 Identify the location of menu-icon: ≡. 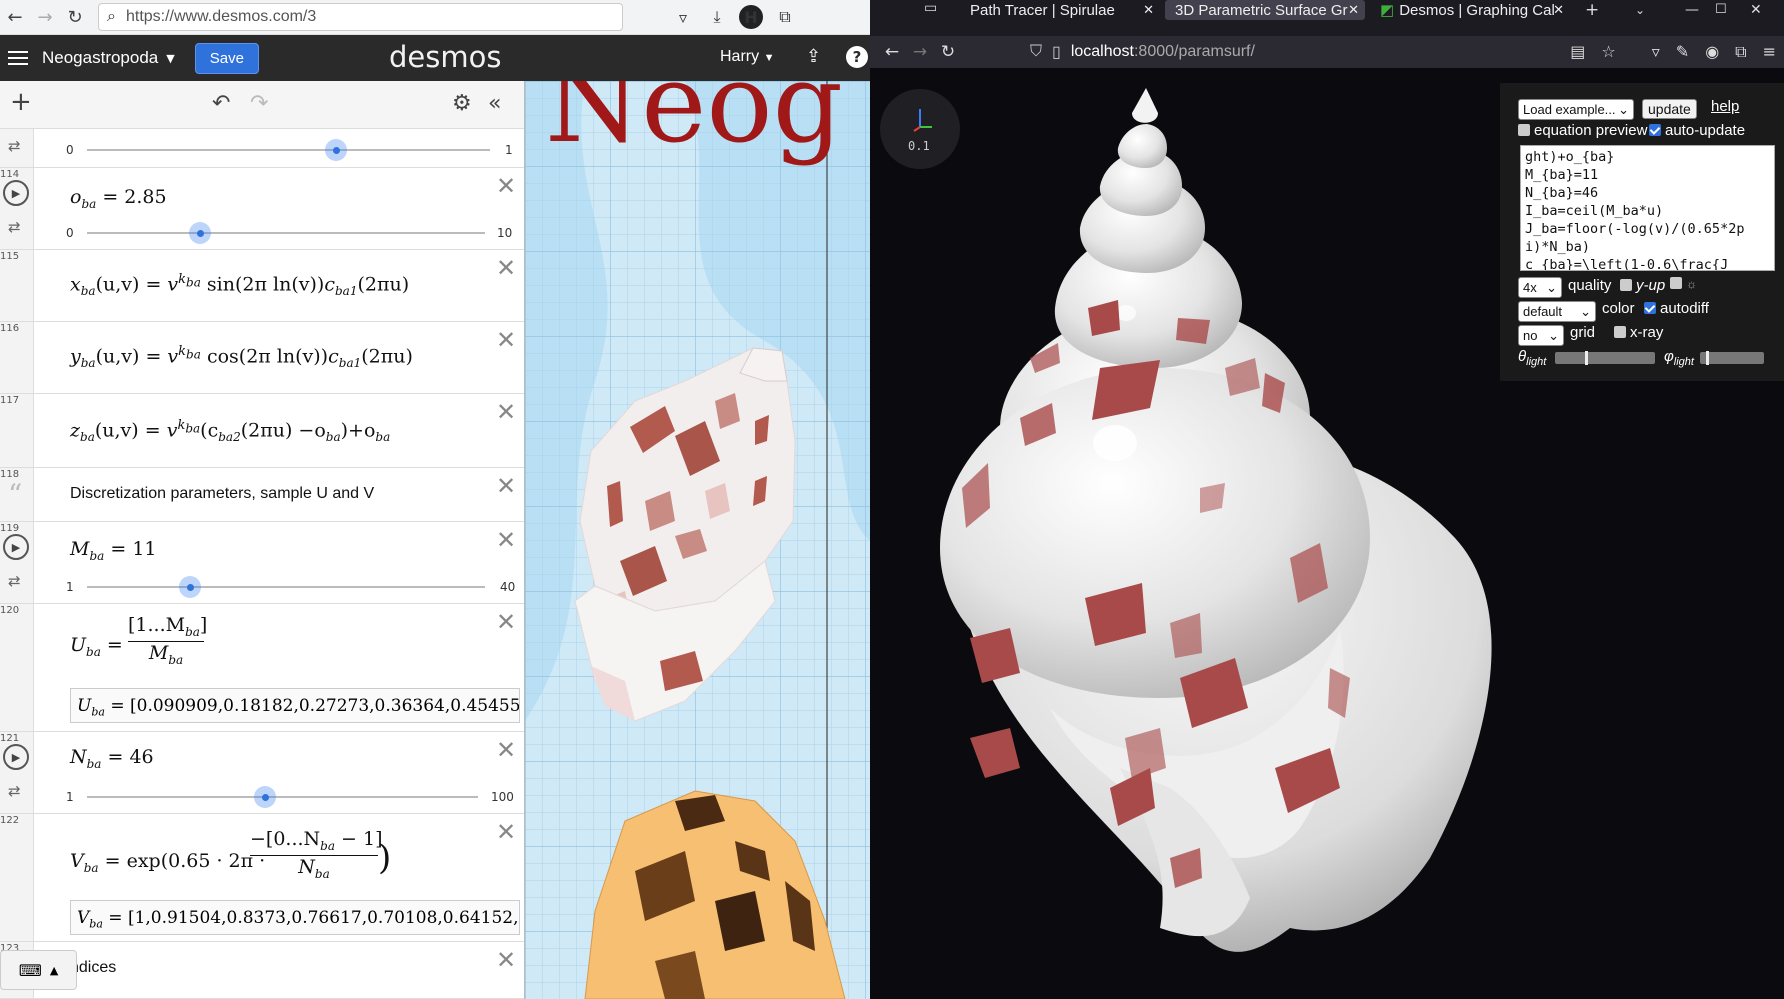
(1769, 52).